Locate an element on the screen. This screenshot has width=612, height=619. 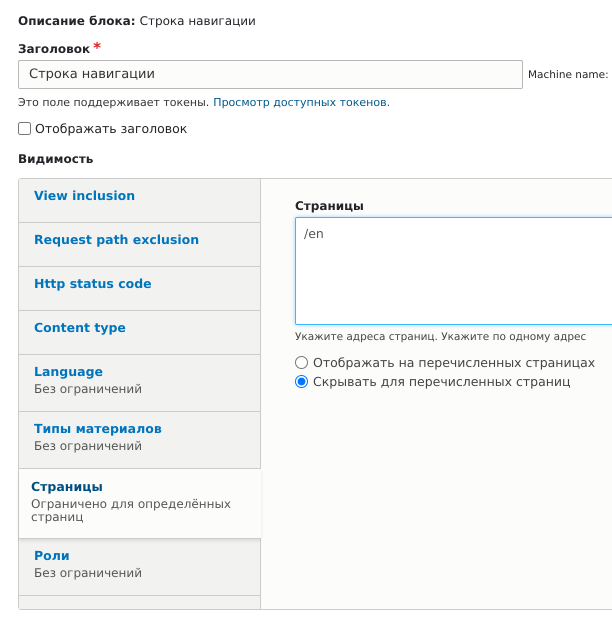
section-heading: Видимость is located at coordinates (56, 159).